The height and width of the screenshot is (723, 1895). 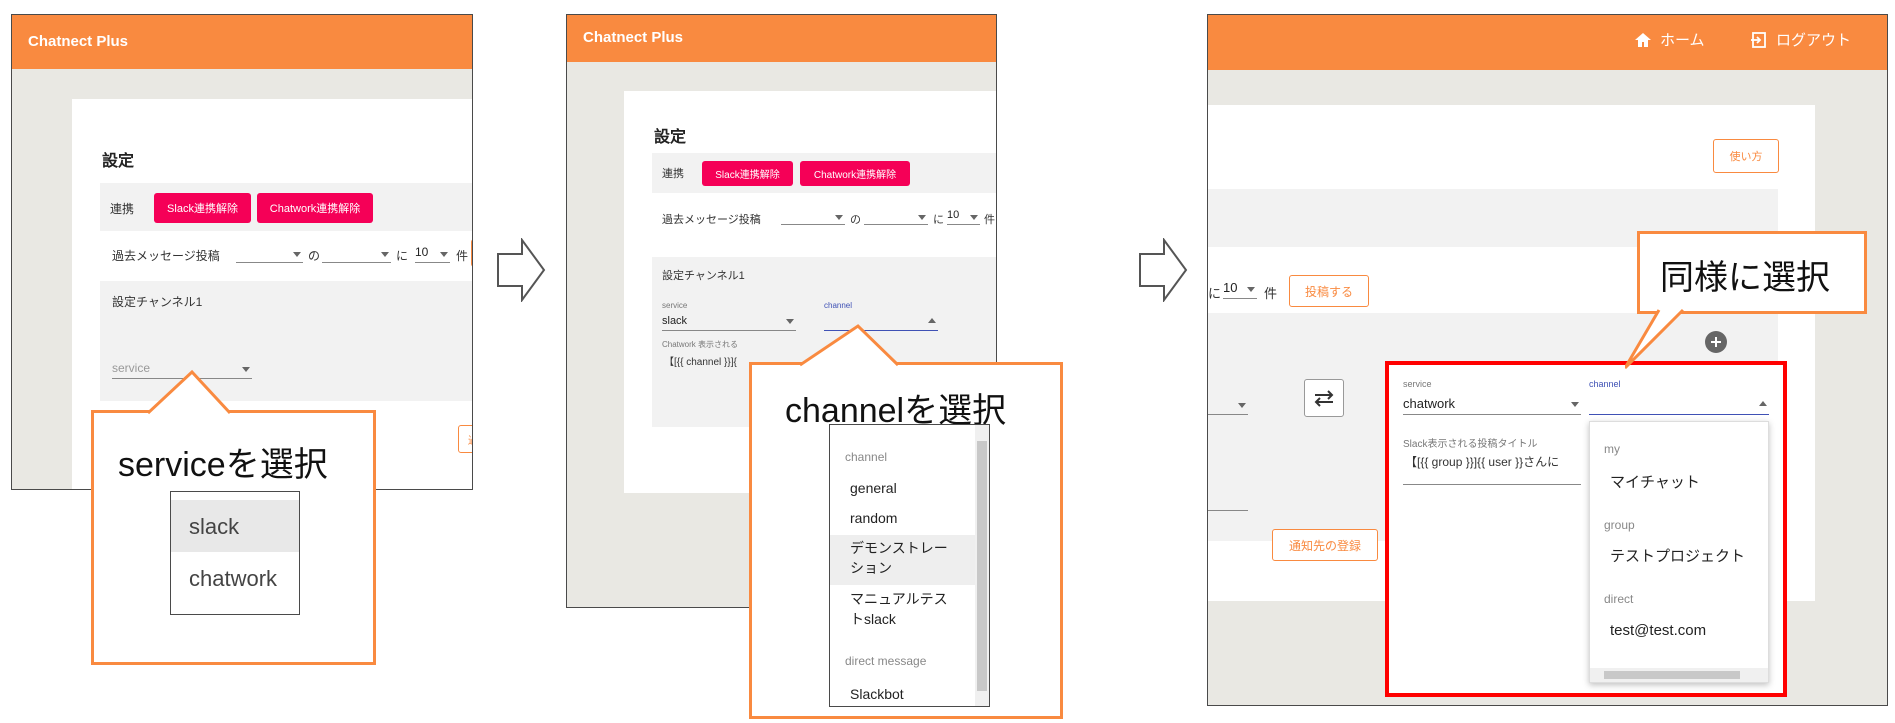 What do you see at coordinates (1658, 630) in the screenshot?
I see `channel-item-testuser: test@test.com` at bounding box center [1658, 630].